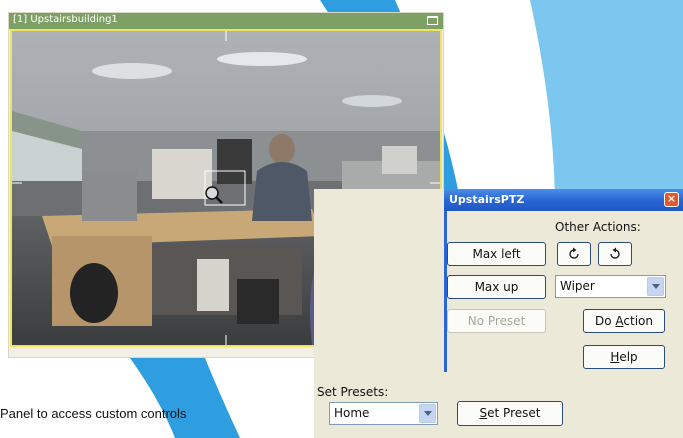  I want to click on close-icon: ×, so click(671, 199).